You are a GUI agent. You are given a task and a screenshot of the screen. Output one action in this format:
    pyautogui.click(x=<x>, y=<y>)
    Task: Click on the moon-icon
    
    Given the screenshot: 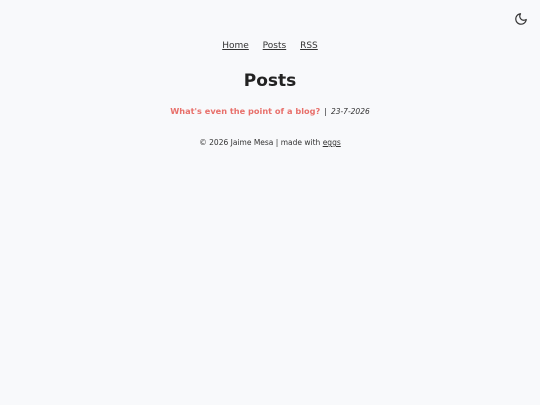 What is the action you would take?
    pyautogui.click(x=521, y=19)
    